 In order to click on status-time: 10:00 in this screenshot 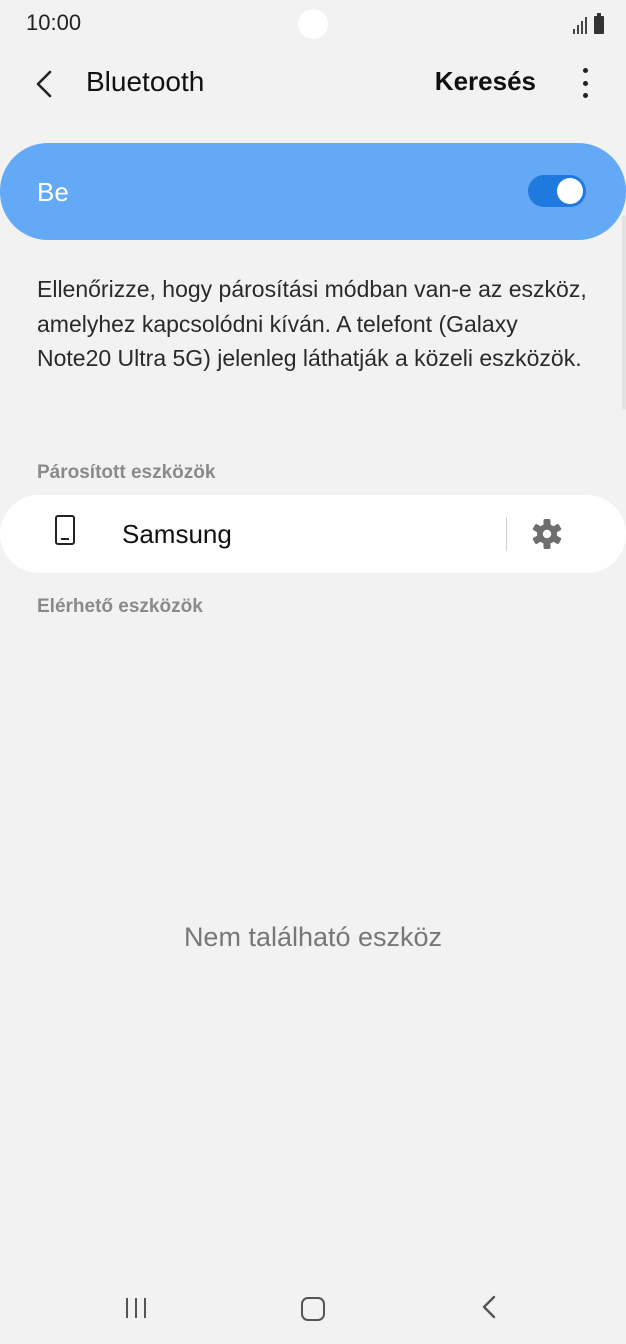, I will do `click(54, 22)`.